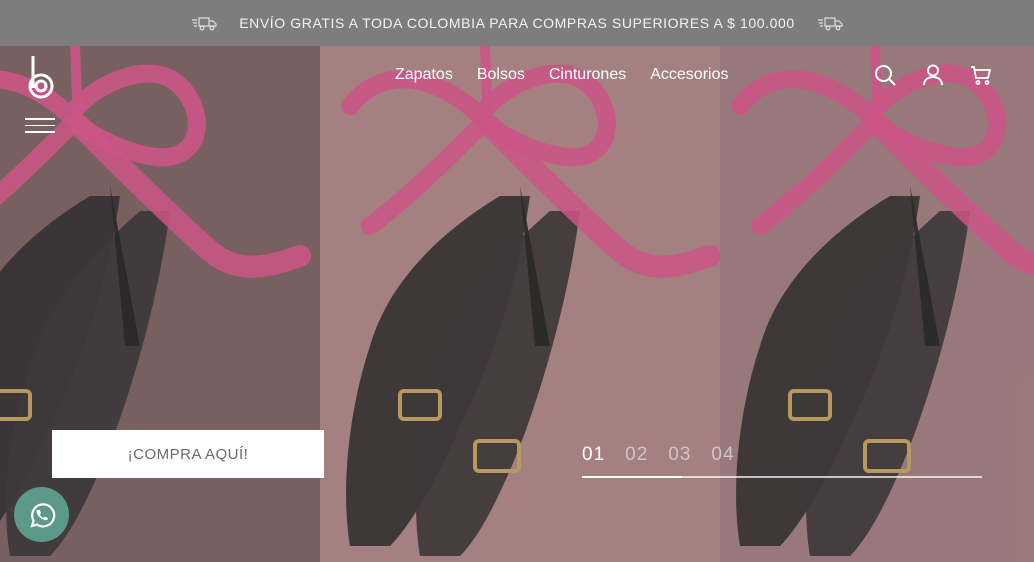 This screenshot has height=562, width=1034. What do you see at coordinates (424, 75) in the screenshot?
I see `nav-link-zapatos: Zapatos` at bounding box center [424, 75].